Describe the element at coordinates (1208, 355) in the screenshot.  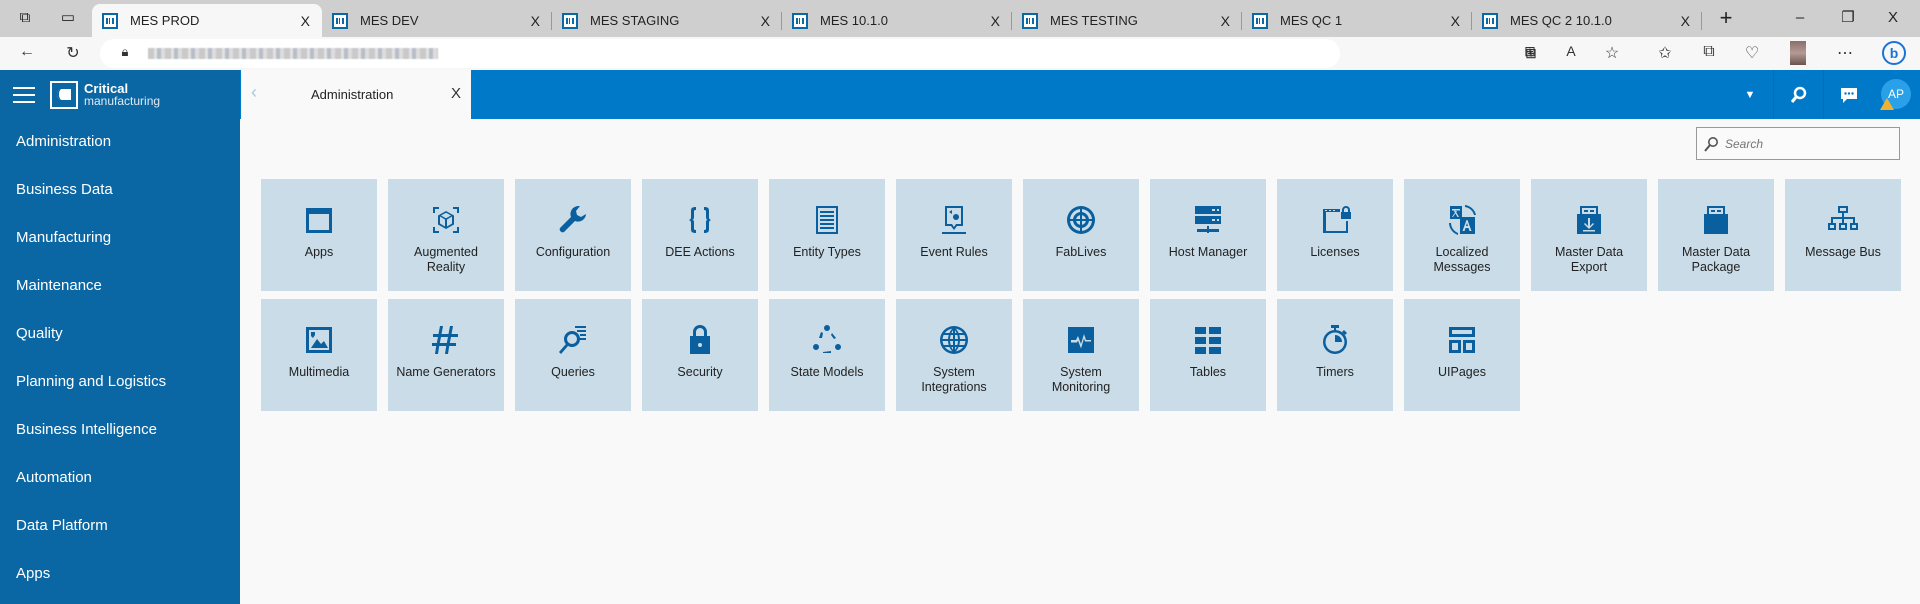
I see `tile-tables: Tables` at that location.